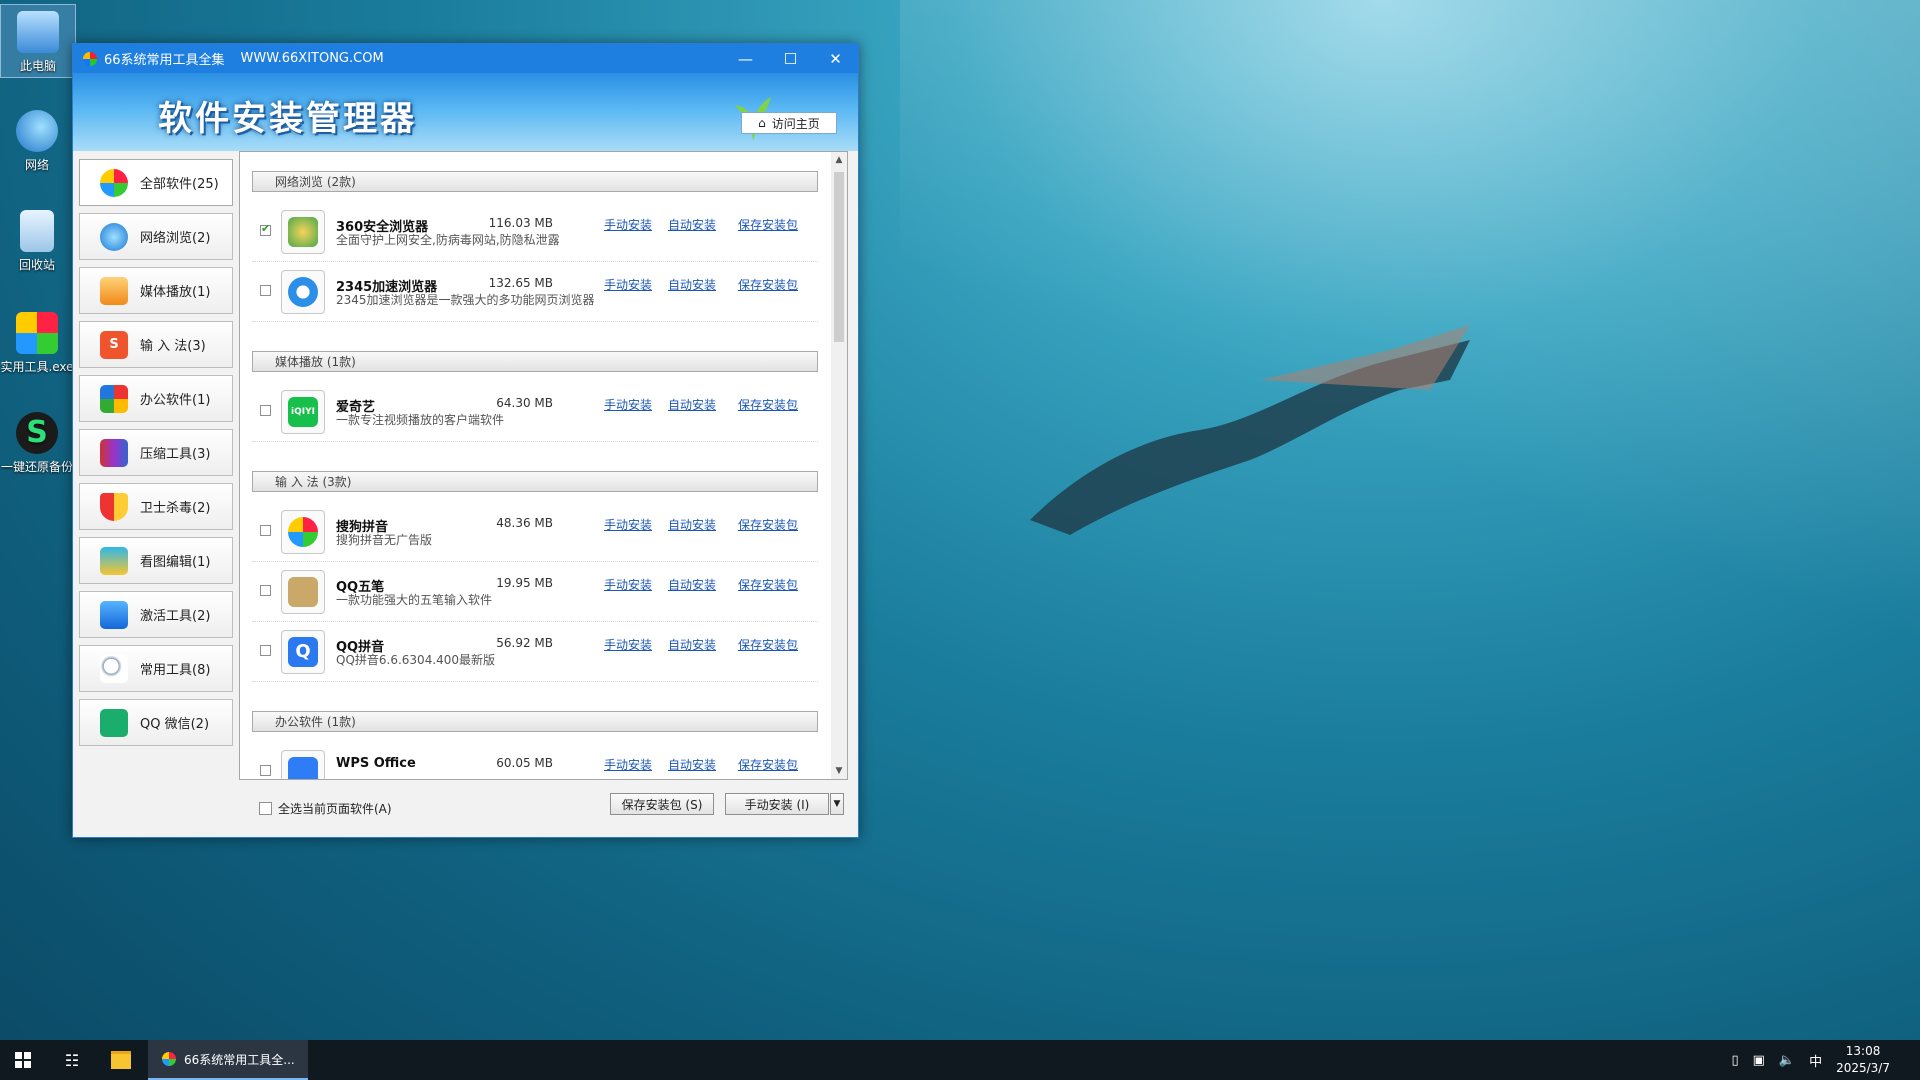  I want to click on network-globe-icon, so click(37, 131).